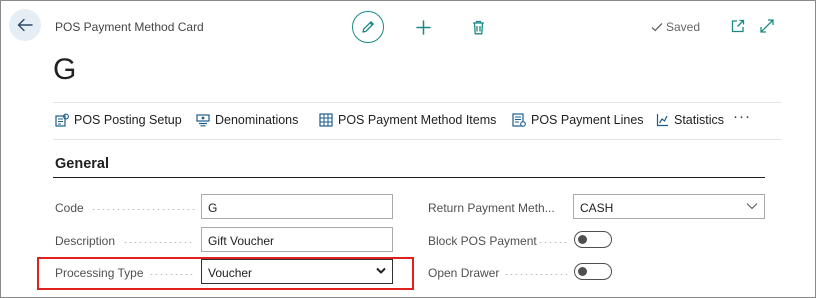 This screenshot has width=816, height=298. What do you see at coordinates (587, 120) in the screenshot?
I see `action-label: POS Payment Lines` at bounding box center [587, 120].